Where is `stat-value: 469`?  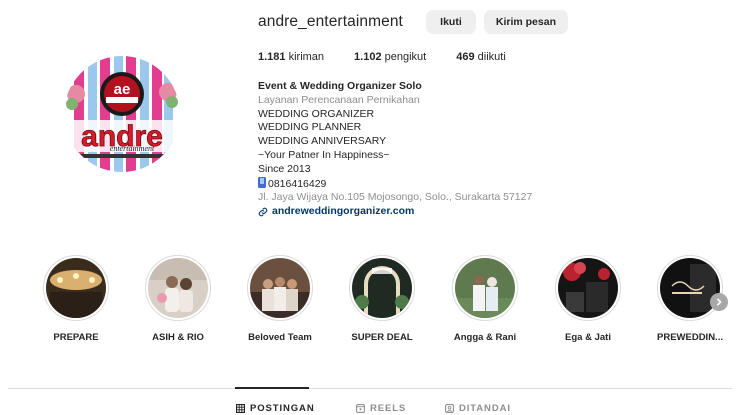
stat-value: 469 is located at coordinates (465, 57).